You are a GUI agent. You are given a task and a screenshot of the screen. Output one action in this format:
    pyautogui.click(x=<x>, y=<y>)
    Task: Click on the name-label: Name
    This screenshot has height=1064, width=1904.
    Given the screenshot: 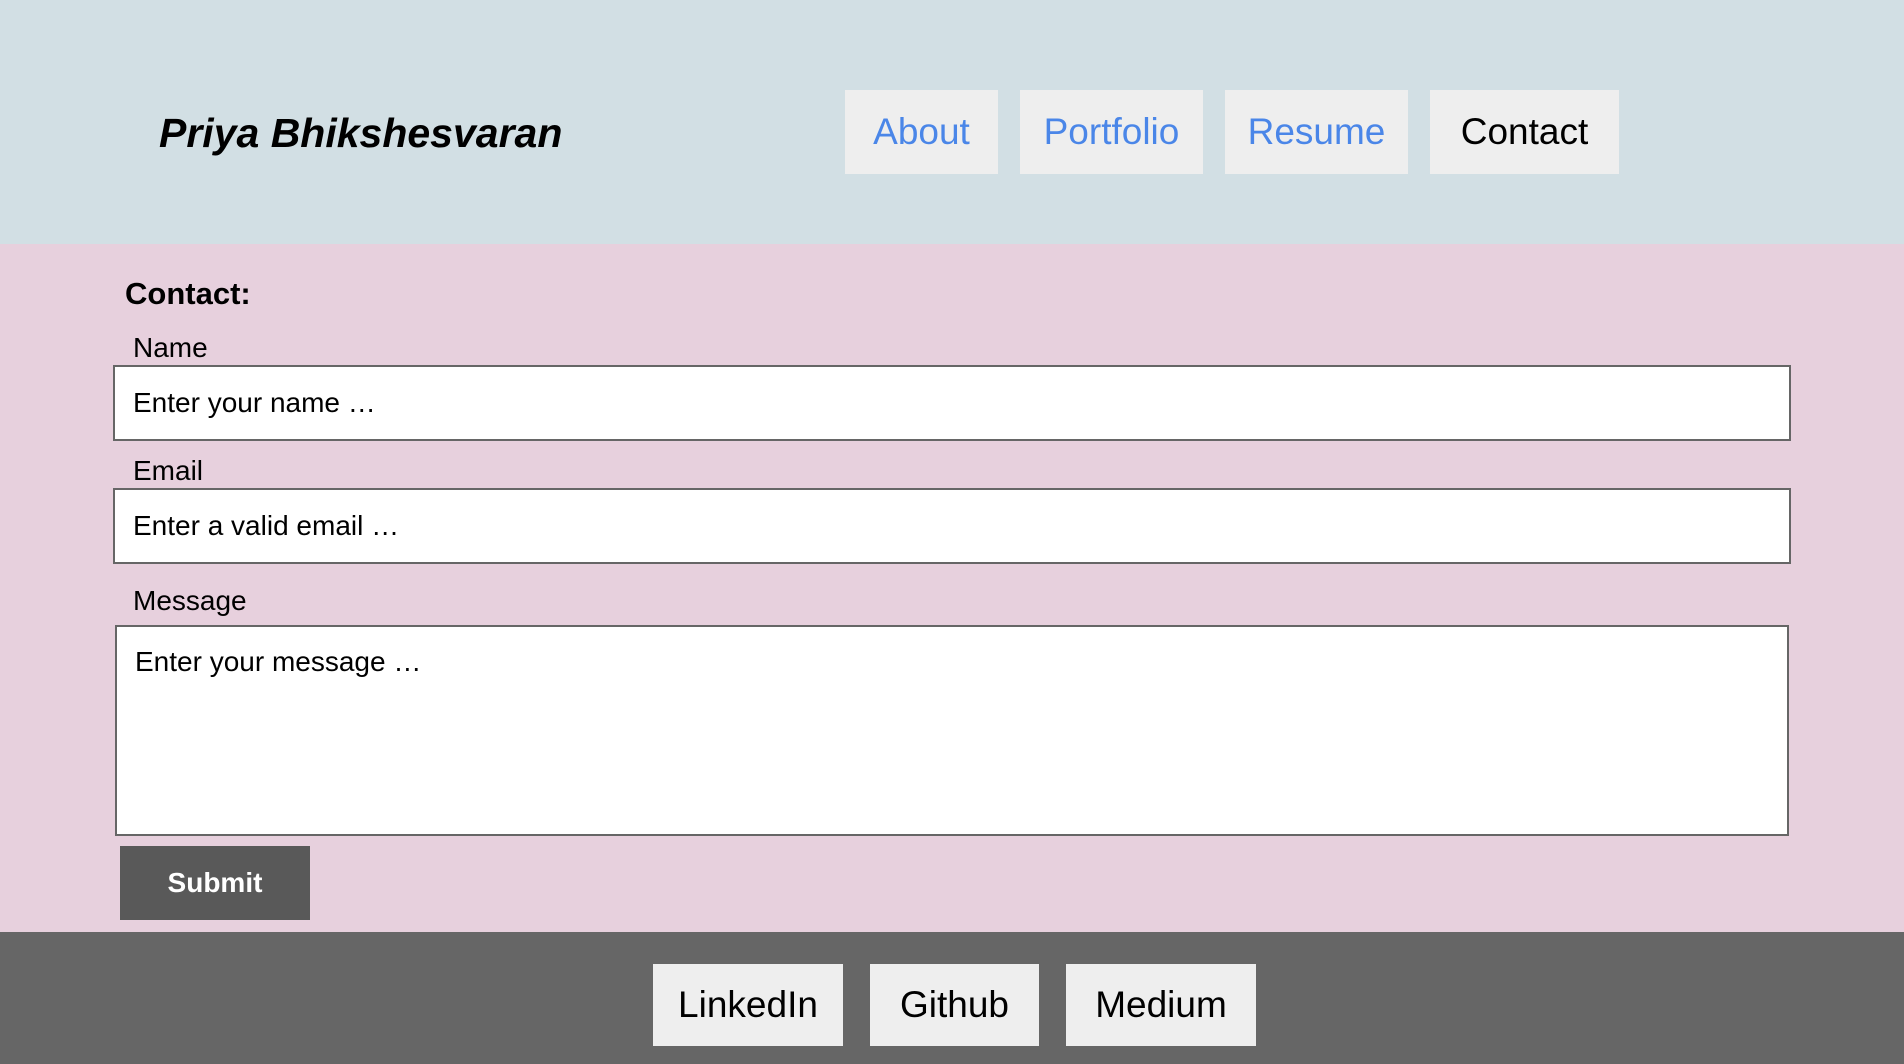 What is the action you would take?
    pyautogui.click(x=170, y=347)
    